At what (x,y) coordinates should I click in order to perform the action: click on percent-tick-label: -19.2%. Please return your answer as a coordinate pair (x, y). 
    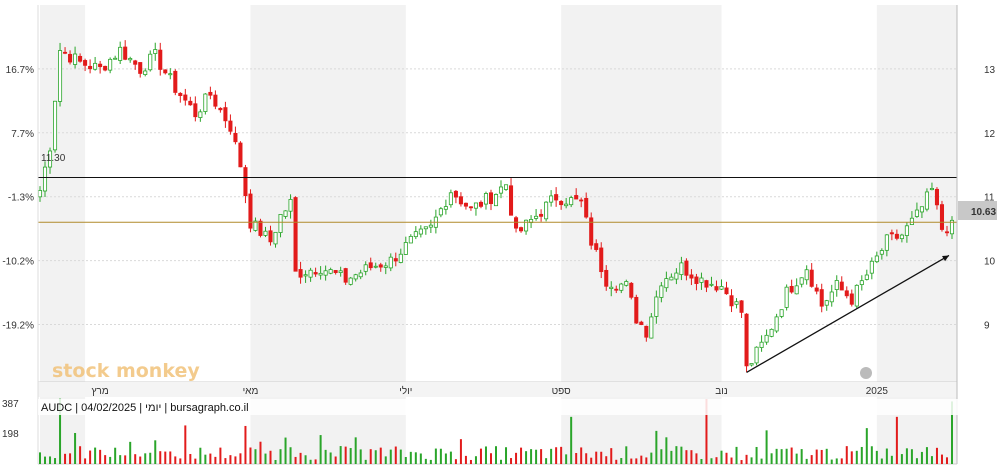
    Looking at the image, I should click on (18, 325).